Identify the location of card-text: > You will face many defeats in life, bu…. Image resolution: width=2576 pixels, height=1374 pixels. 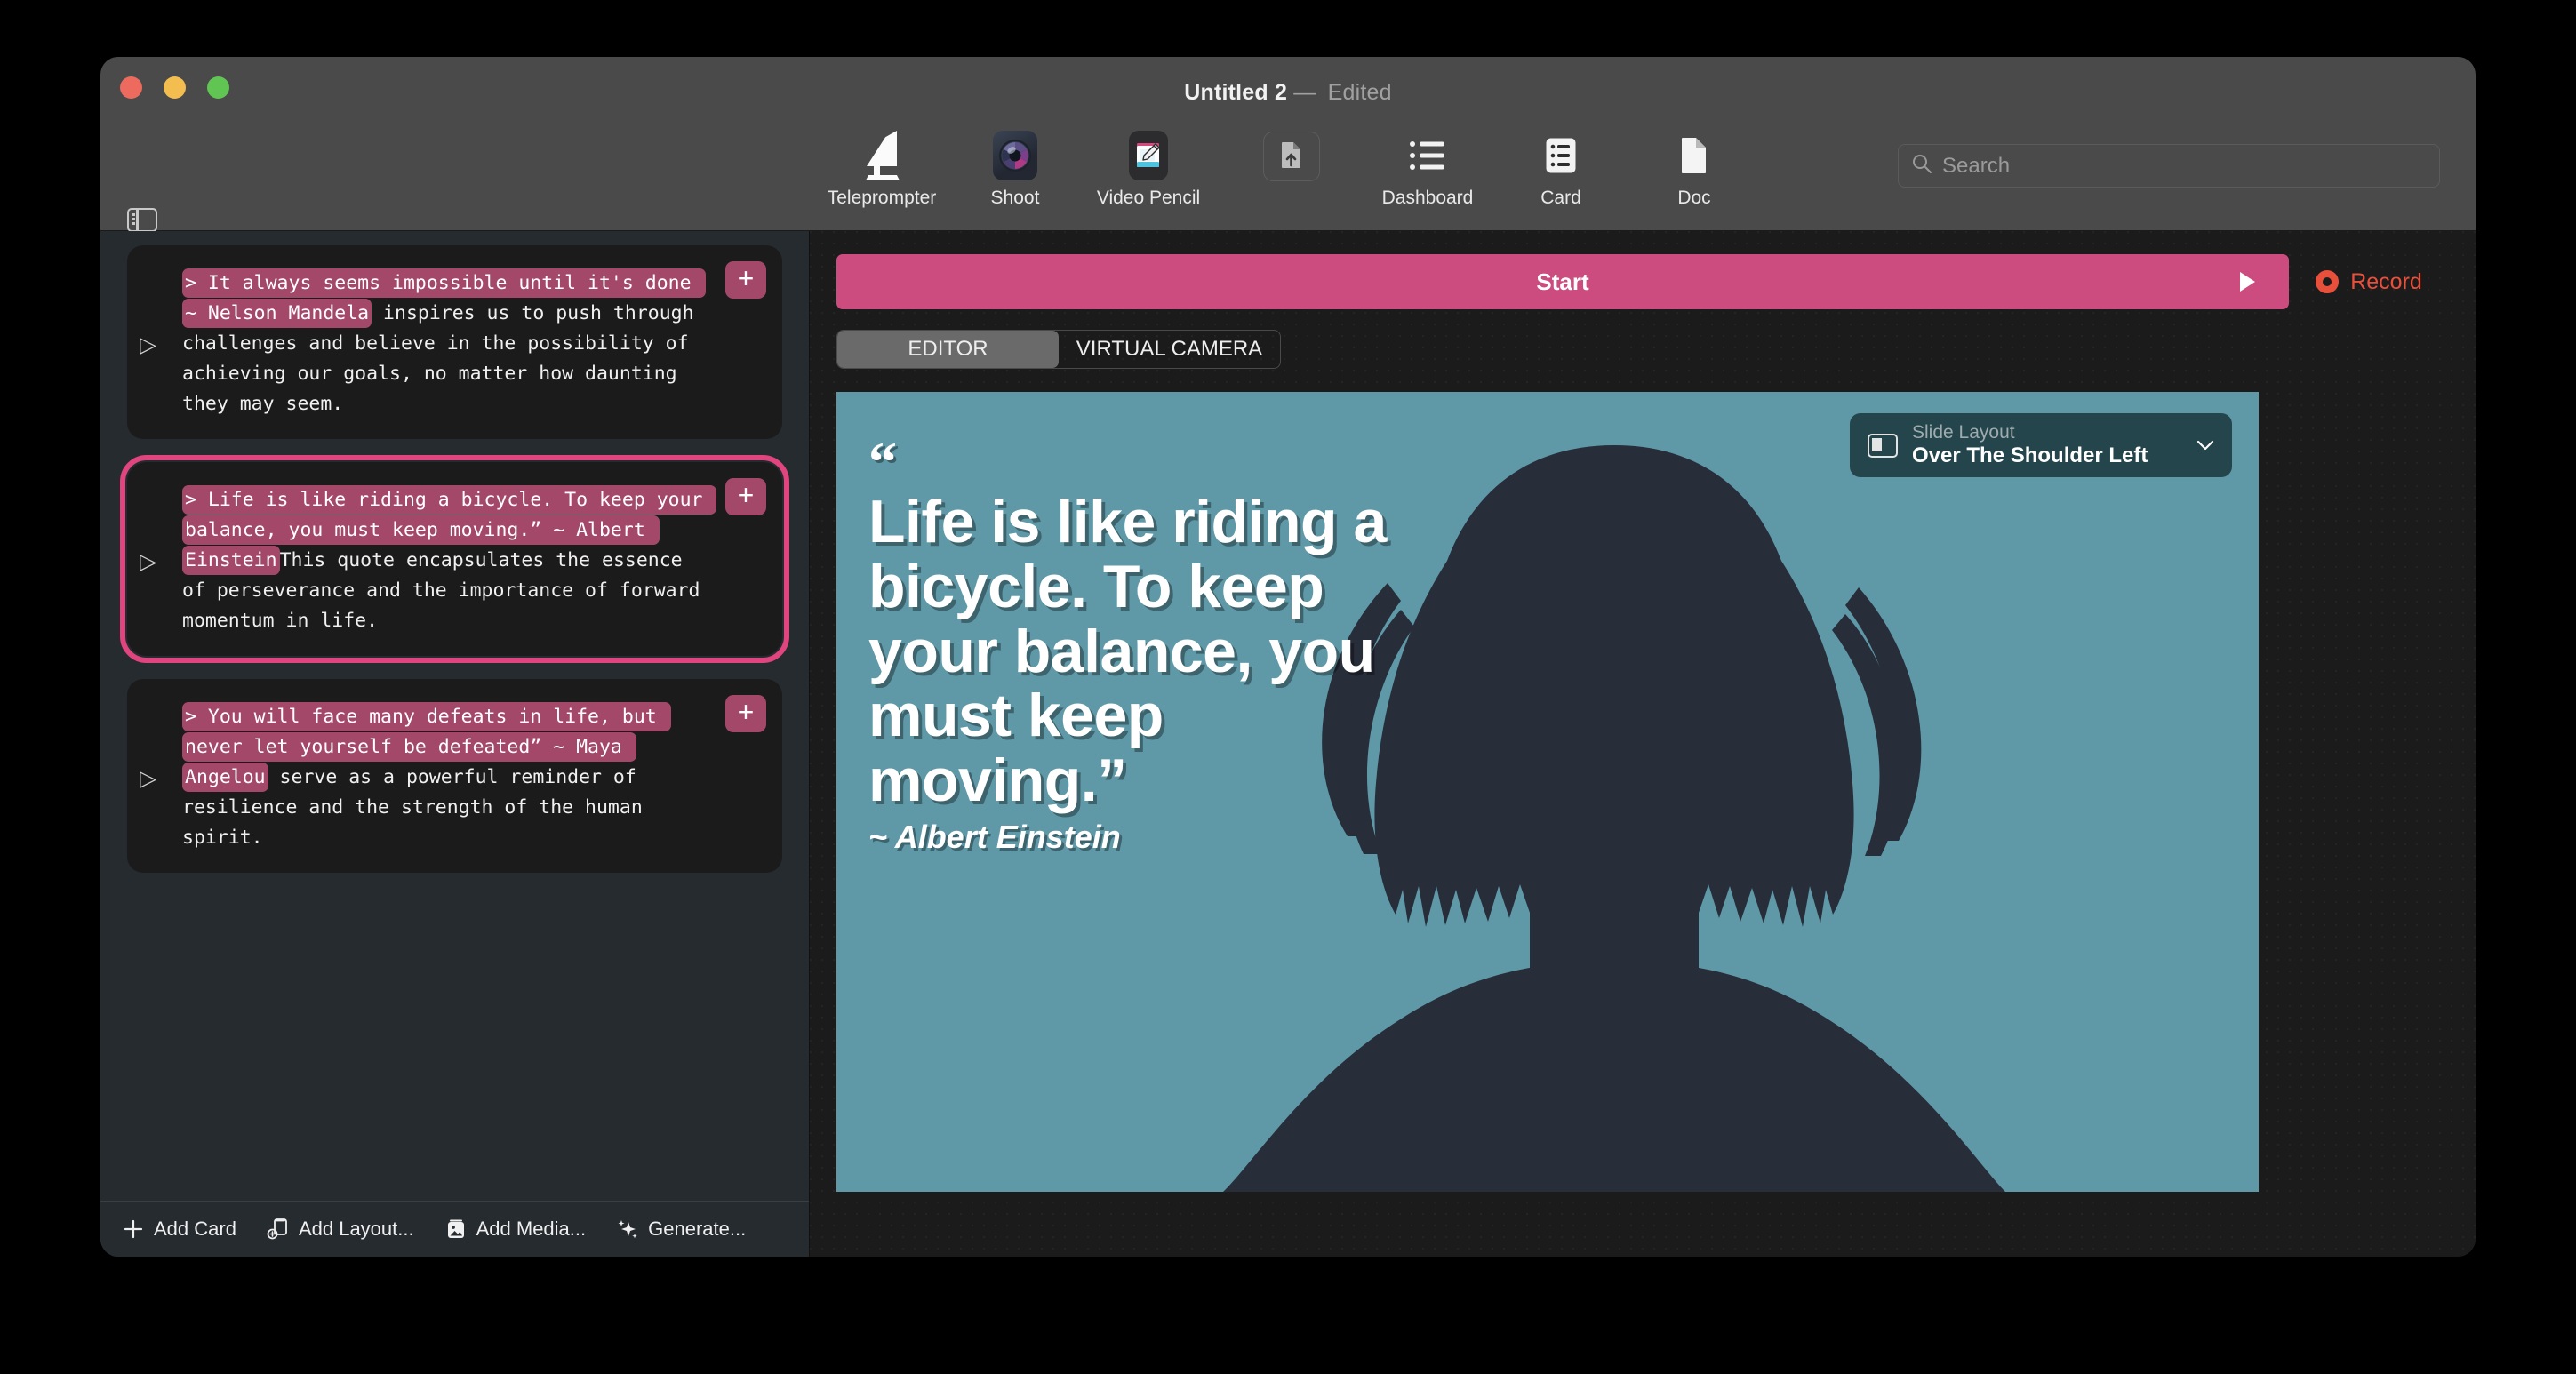
(446, 777).